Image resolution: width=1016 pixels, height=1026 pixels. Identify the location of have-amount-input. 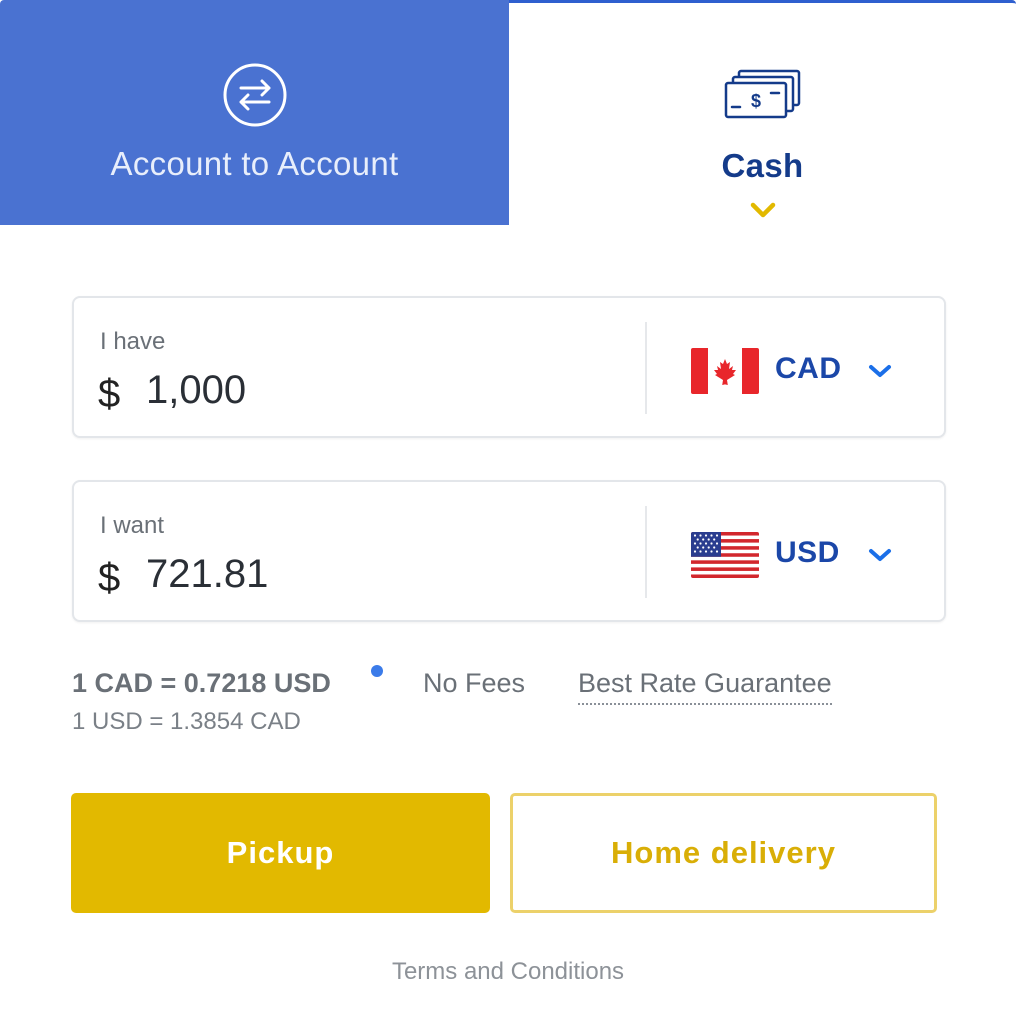
(386, 390).